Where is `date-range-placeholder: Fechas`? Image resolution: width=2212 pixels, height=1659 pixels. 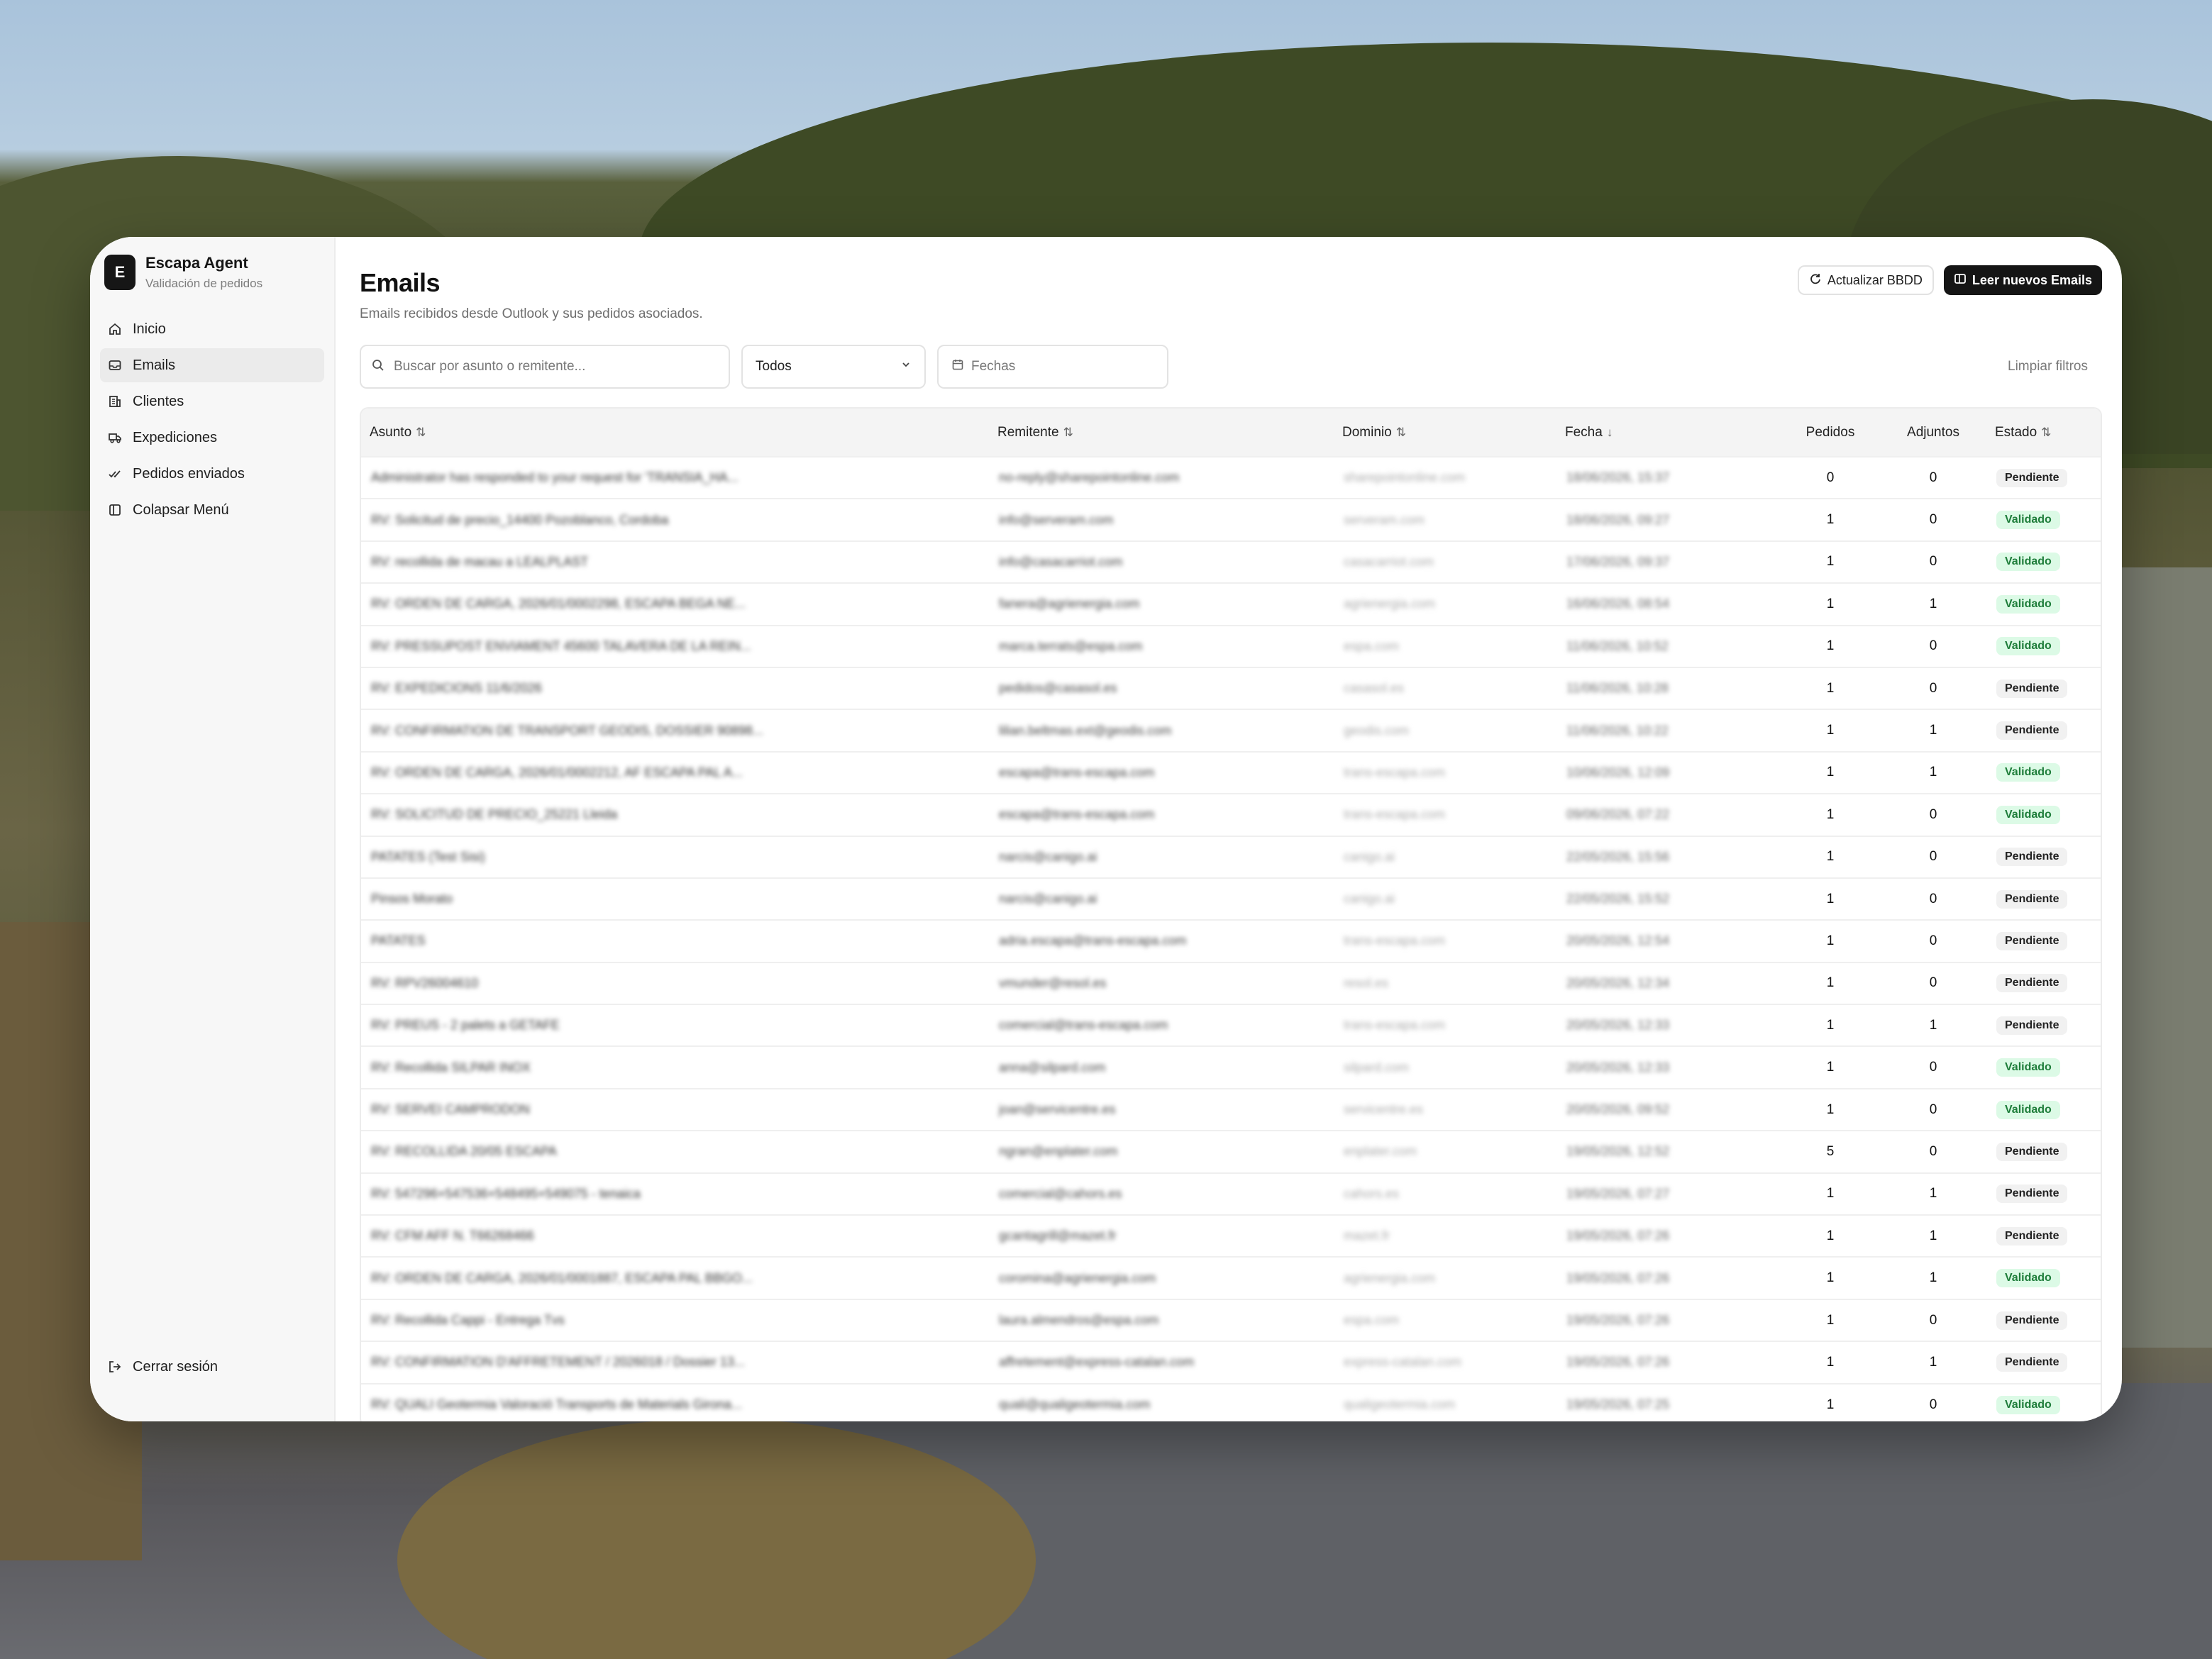
date-range-placeholder: Fechas is located at coordinates (993, 366).